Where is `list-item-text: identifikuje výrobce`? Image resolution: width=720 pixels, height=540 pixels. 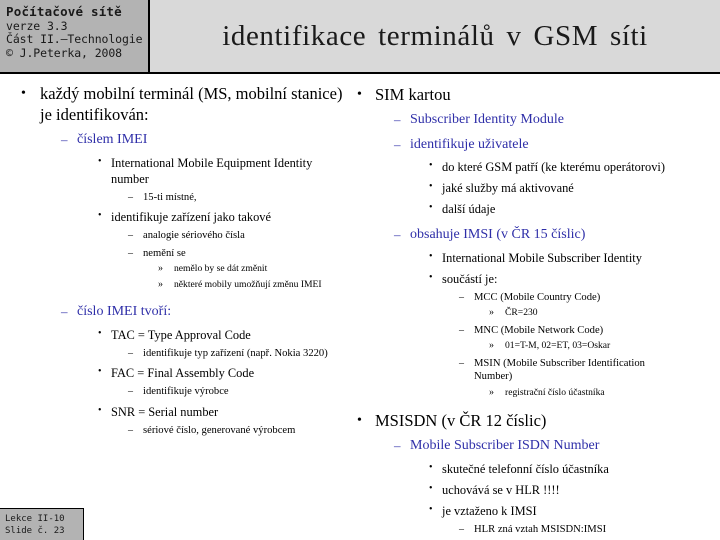
list-item-text: identifikuje výrobce is located at coordinates (186, 391).